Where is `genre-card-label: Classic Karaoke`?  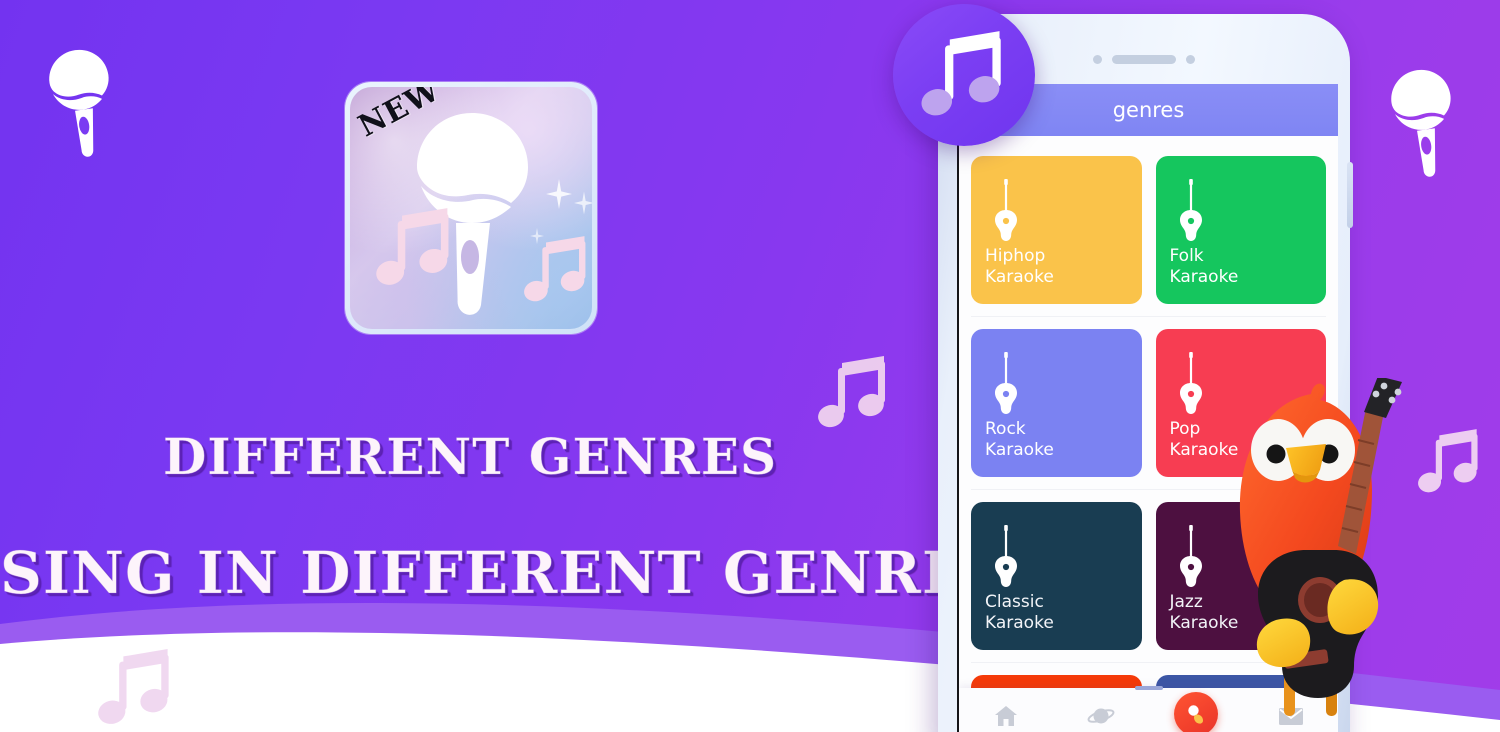
genre-card-label: Classic Karaoke is located at coordinates (1019, 612).